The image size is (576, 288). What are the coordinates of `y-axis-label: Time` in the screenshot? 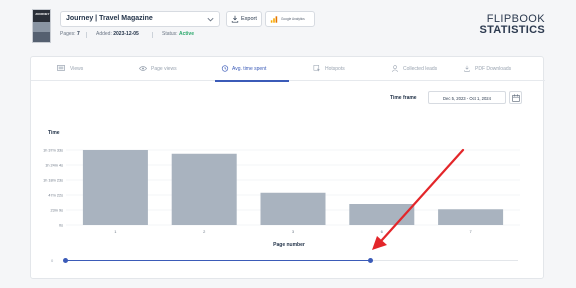 It's located at (54, 133).